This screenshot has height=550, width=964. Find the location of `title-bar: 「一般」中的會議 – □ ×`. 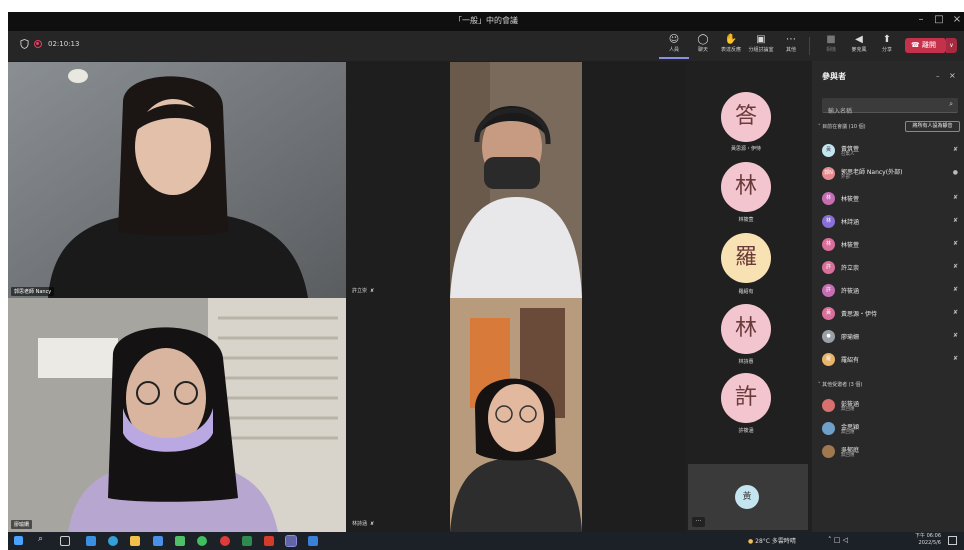

title-bar: 「一般」中的會議 – □ × is located at coordinates (486, 21).